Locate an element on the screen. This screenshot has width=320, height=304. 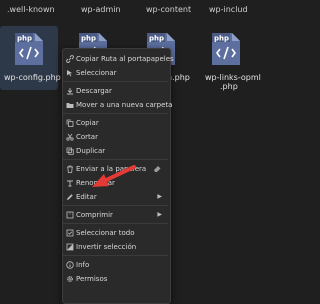
copy-icon is located at coordinates (70, 123).